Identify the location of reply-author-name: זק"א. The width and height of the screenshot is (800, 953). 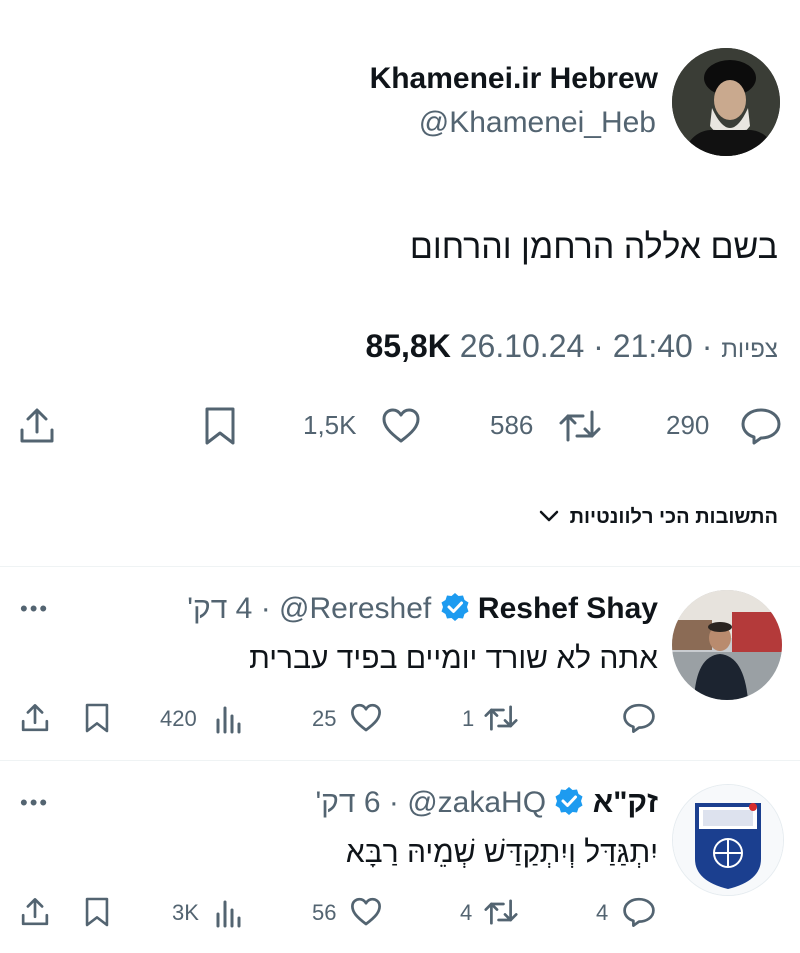
(625, 802).